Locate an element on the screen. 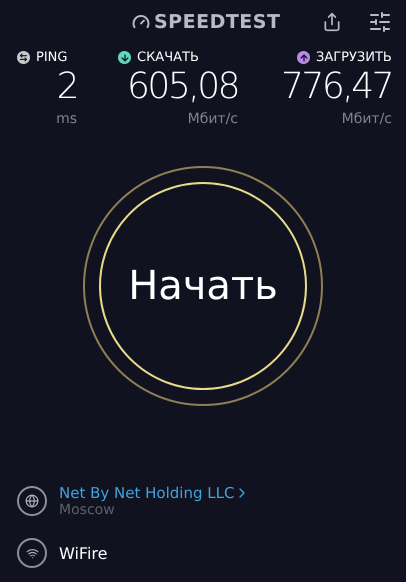 Image resolution: width=406 pixels, height=582 pixels. metric-label: ЗАГРУЗИТЬ is located at coordinates (354, 57).